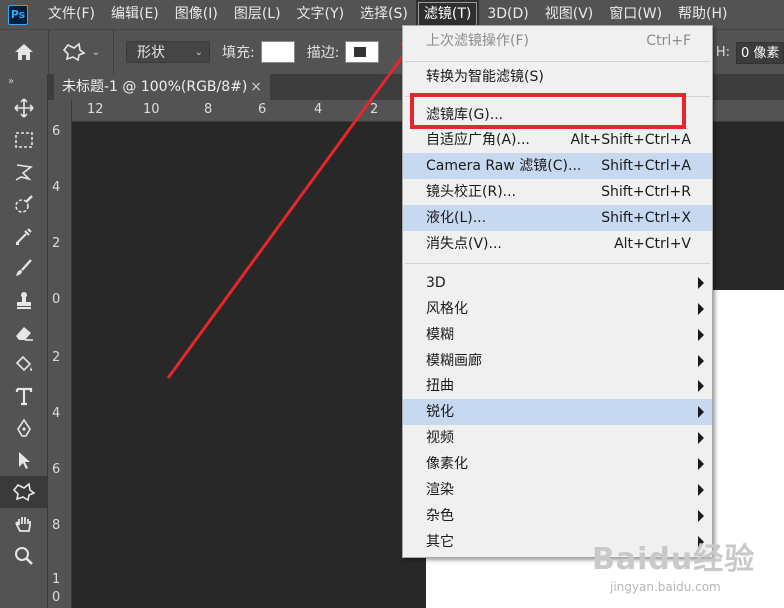  I want to click on marquee-tool, so click(24, 140).